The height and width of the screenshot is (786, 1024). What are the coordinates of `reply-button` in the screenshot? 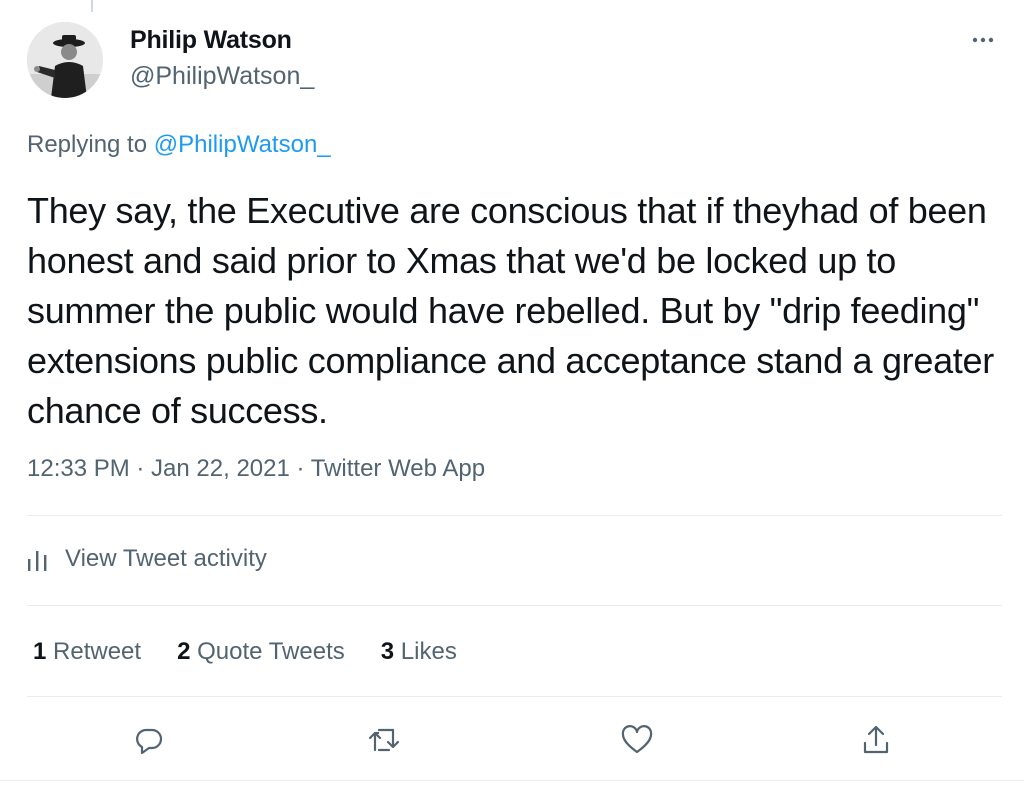 It's located at (149, 740).